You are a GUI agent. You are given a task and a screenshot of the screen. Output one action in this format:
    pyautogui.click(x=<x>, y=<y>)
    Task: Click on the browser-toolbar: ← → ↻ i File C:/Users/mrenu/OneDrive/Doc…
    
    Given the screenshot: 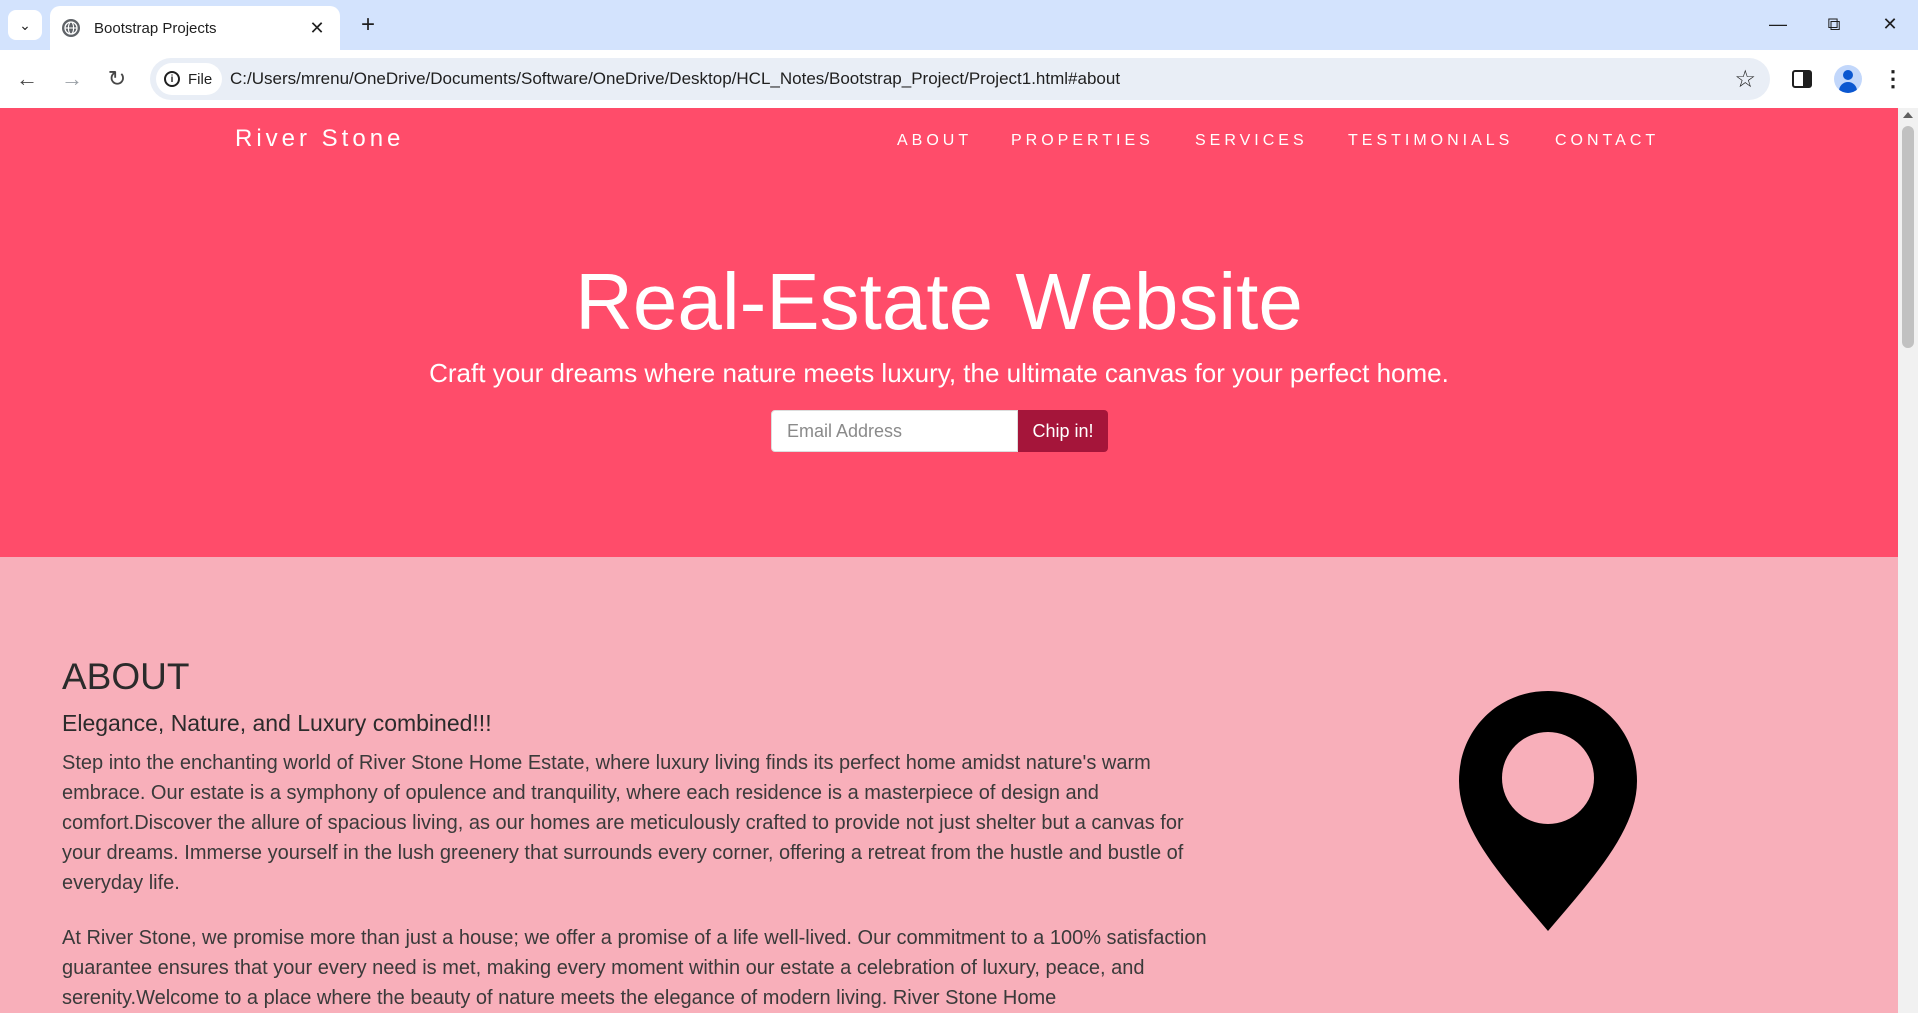 What is the action you would take?
    pyautogui.click(x=959, y=79)
    